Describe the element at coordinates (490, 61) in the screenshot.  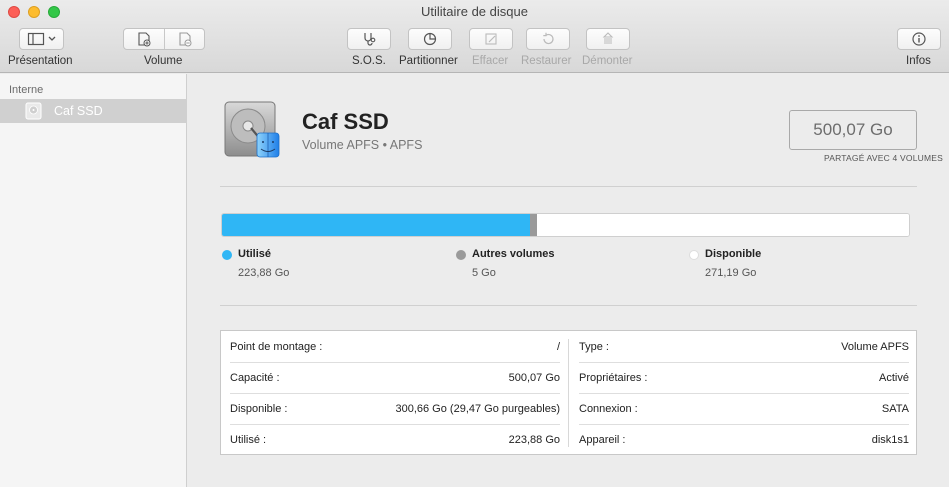
I see `erase-label: Effacer` at that location.